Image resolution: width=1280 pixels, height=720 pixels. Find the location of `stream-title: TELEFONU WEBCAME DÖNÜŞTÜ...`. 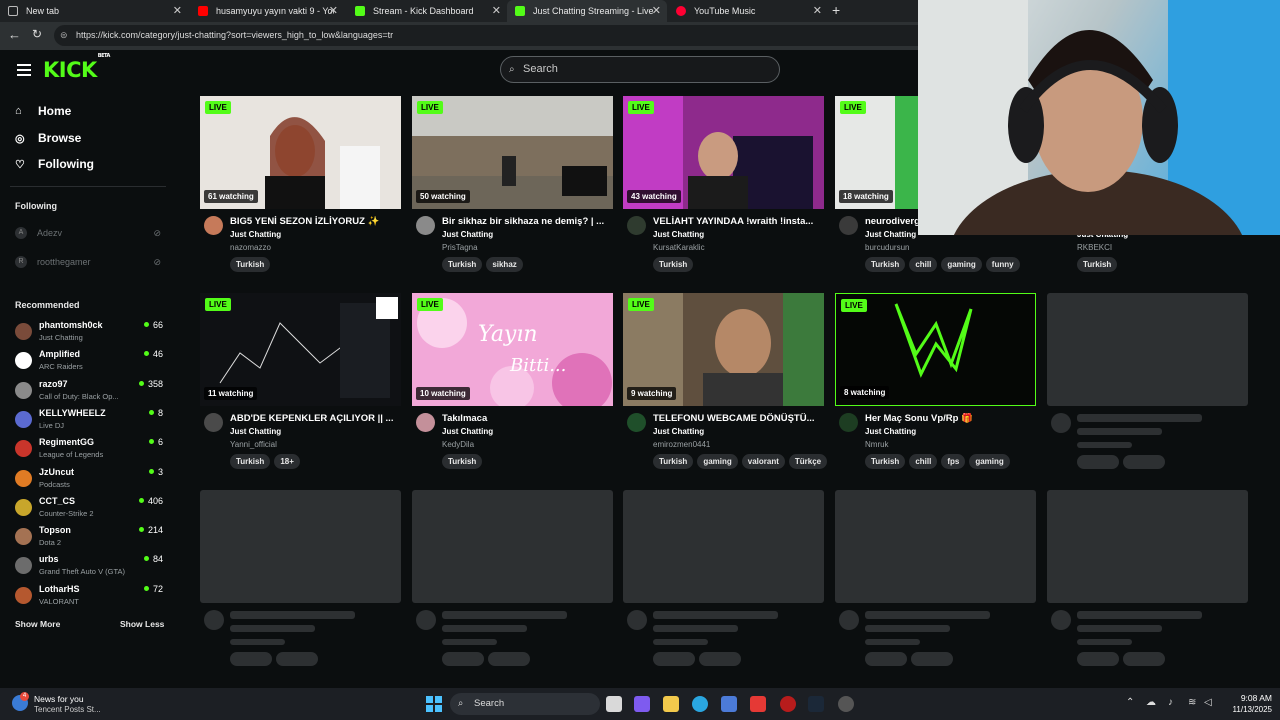

stream-title: TELEFONU WEBCAME DÖNÜŞTÜ... is located at coordinates (738, 418).